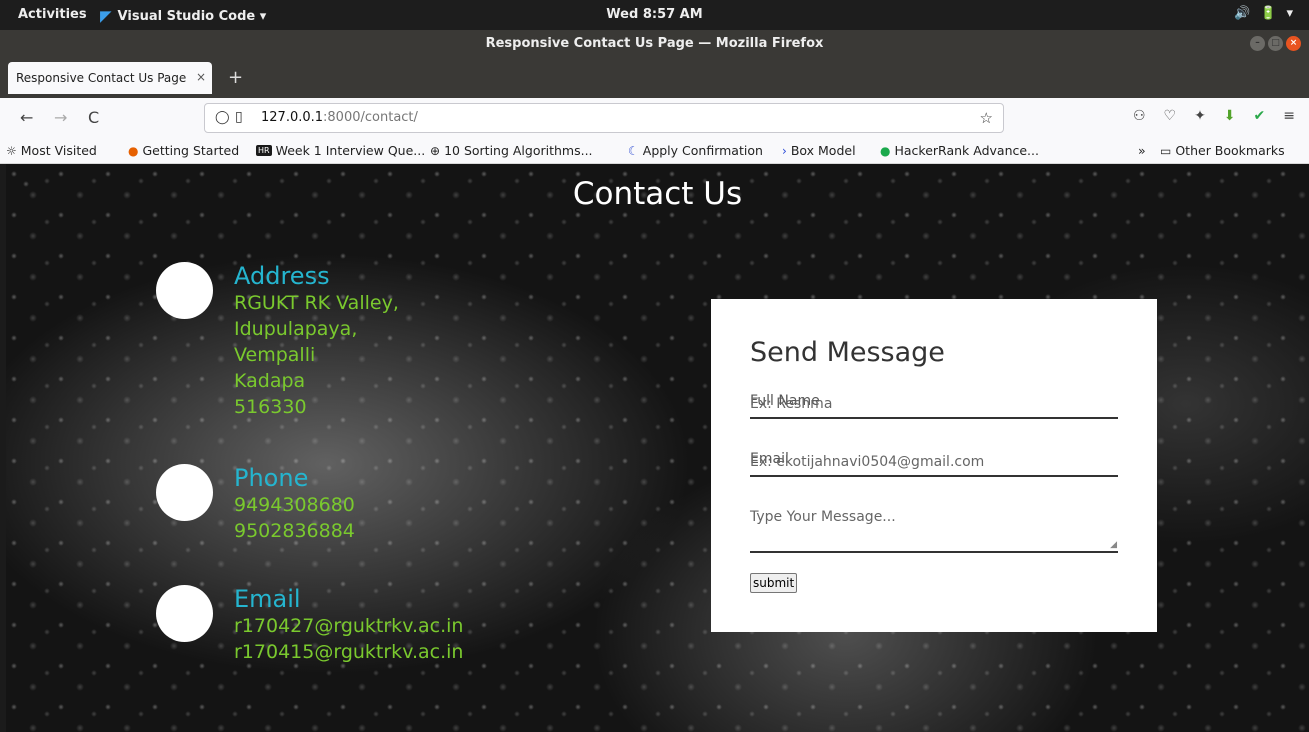  I want to click on other-bookmarks-label: Other Bookmarks, so click(1230, 150).